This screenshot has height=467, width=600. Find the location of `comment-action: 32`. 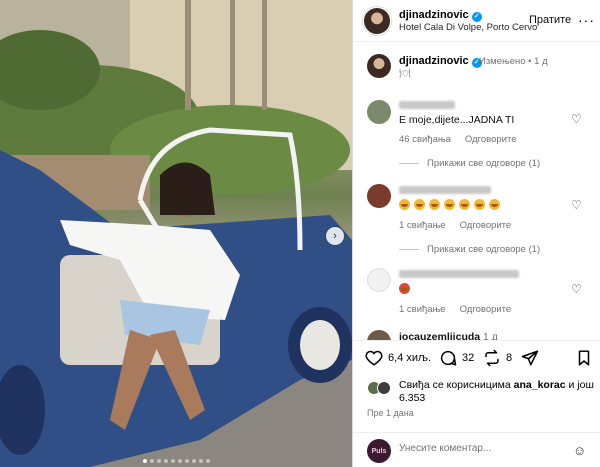

comment-action: 32 is located at coordinates (456, 358).